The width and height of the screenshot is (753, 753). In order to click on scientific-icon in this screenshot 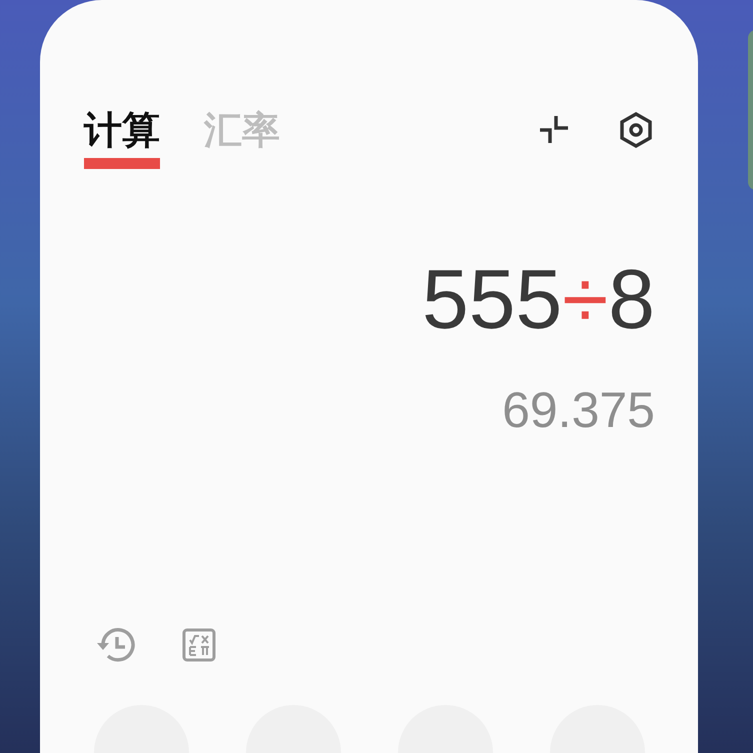, I will do `click(199, 645)`.